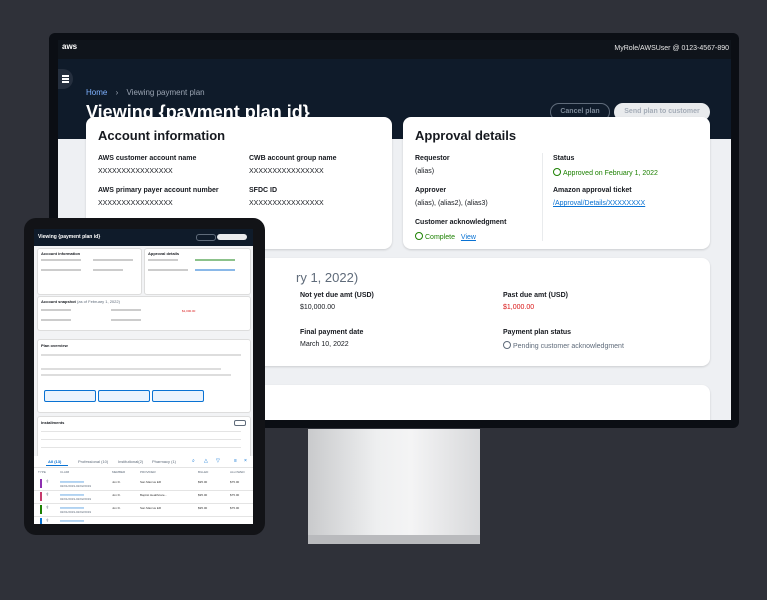 The image size is (767, 600). What do you see at coordinates (57, 465) in the screenshot?
I see `active-tab-indicator` at bounding box center [57, 465].